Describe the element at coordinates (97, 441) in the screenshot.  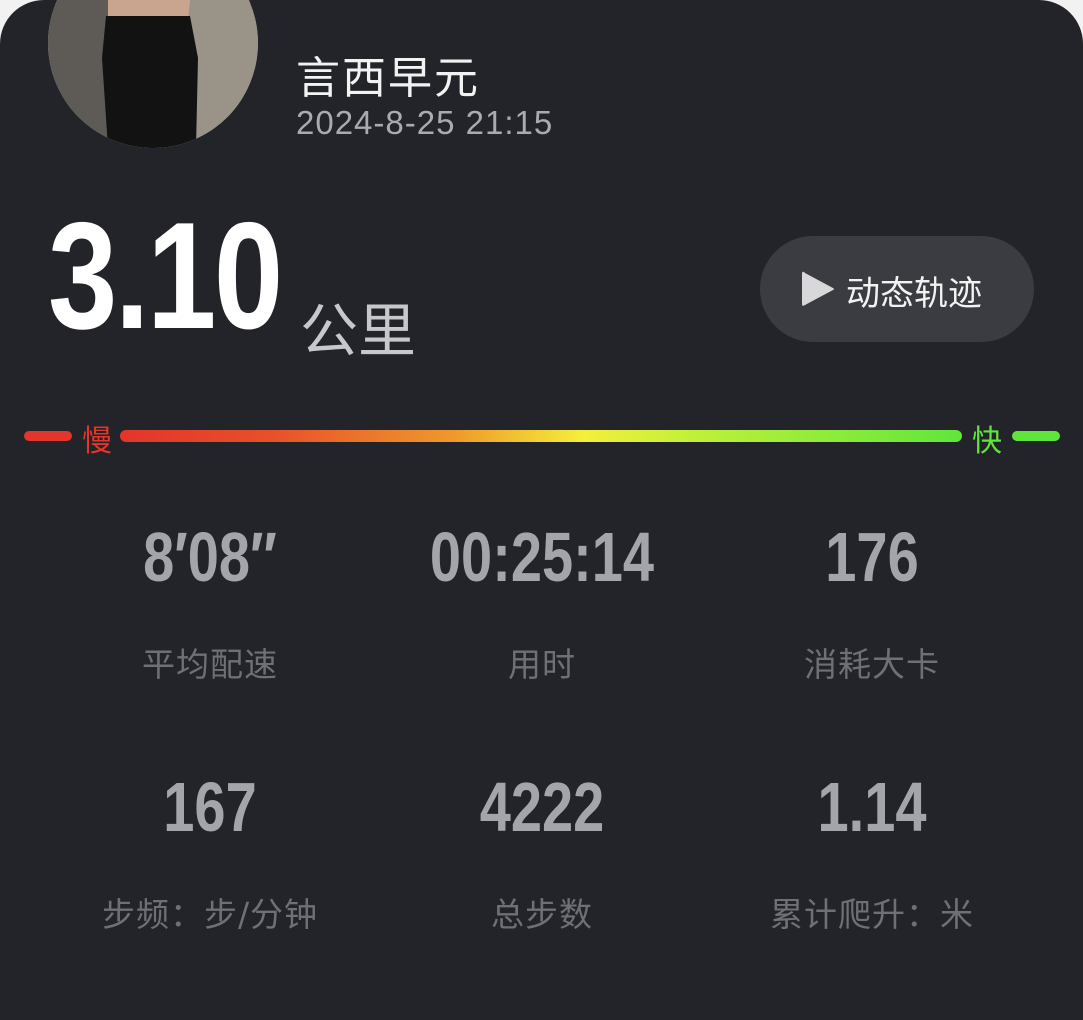
I see `pace-slow-label: 慢` at that location.